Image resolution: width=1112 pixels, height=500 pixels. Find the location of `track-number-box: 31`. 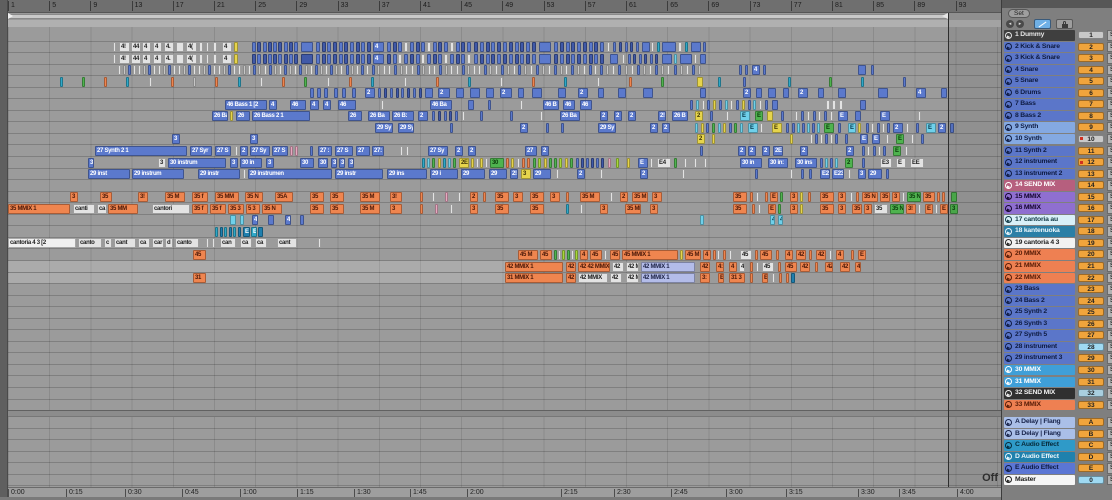

track-number-box: 31 is located at coordinates (1091, 381).